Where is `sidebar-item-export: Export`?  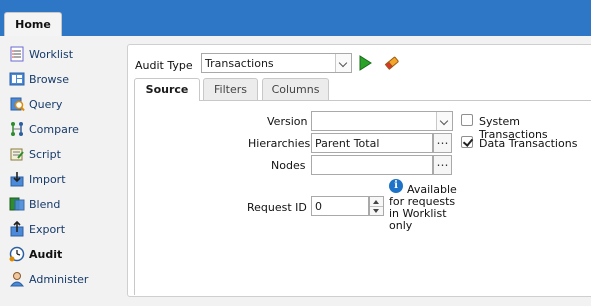 sidebar-item-export: Export is located at coordinates (37, 229).